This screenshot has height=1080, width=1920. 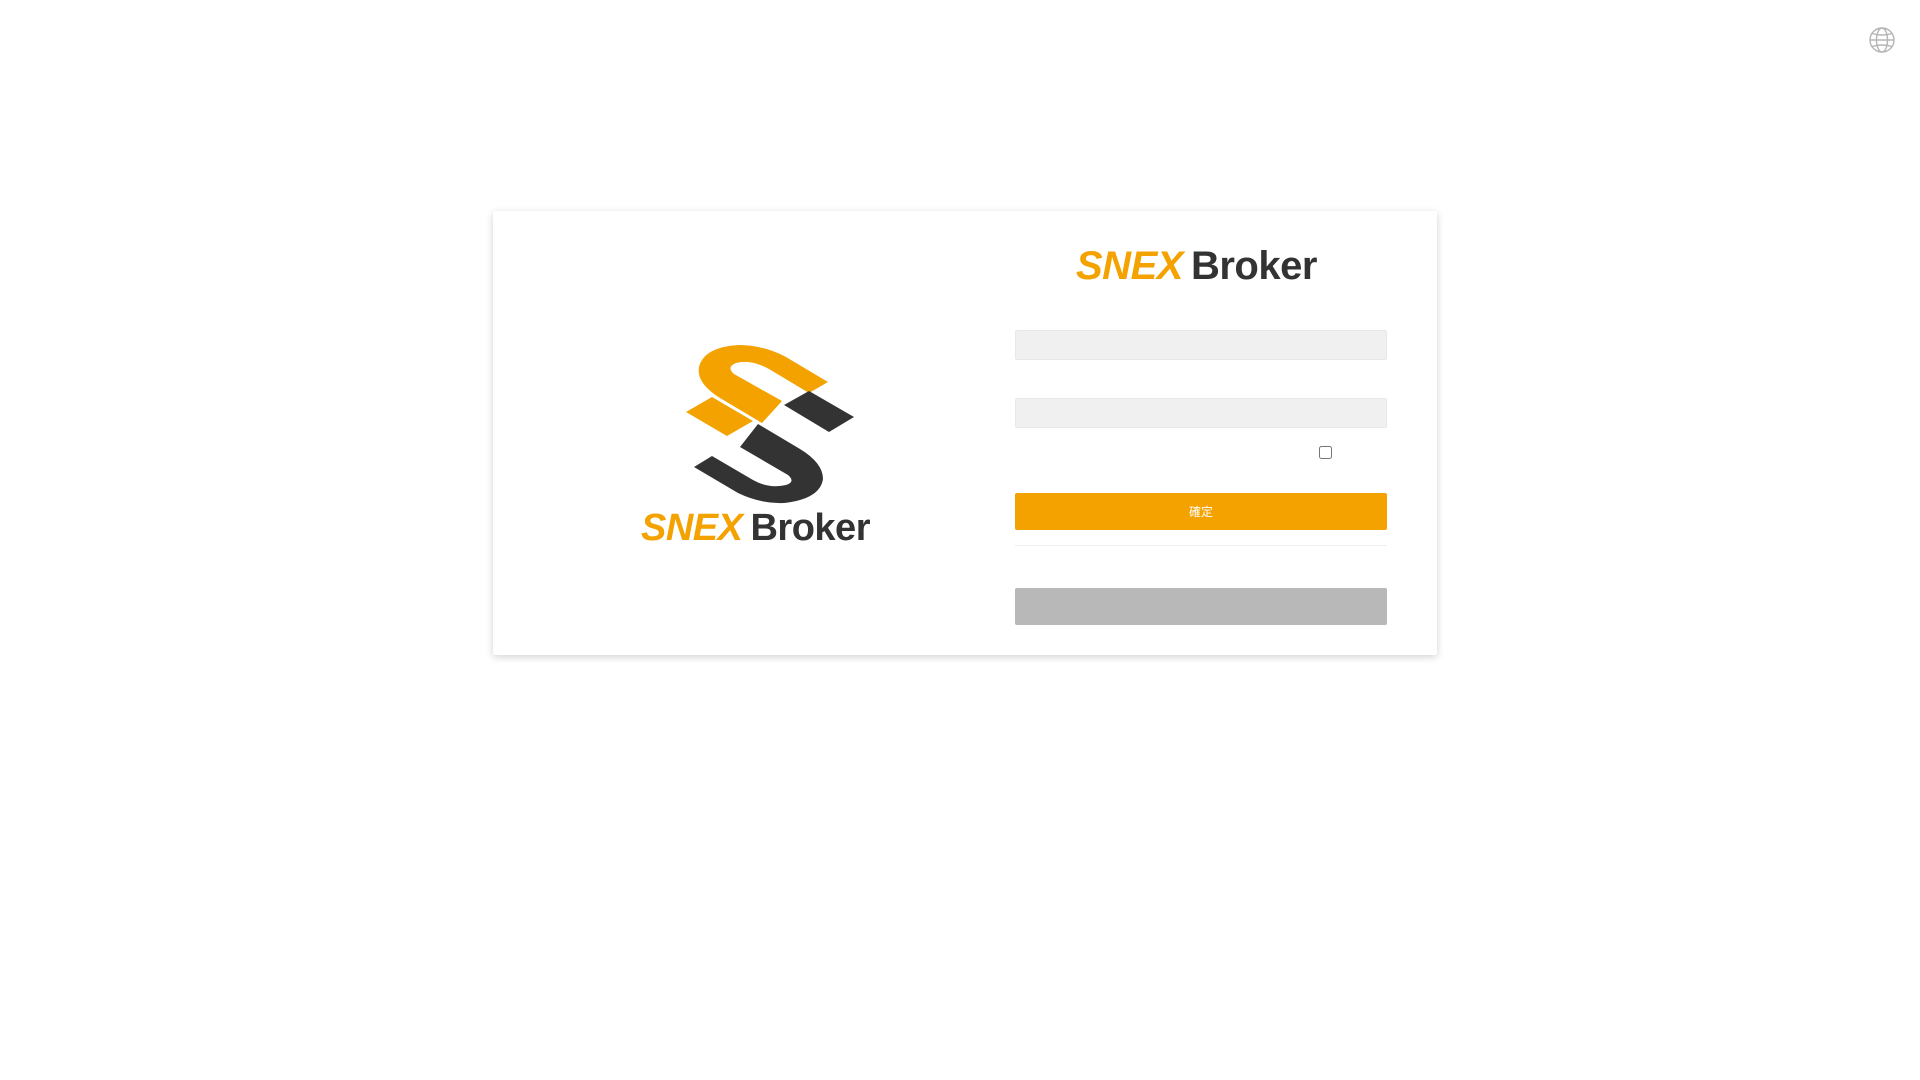 What do you see at coordinates (1201, 606) in the screenshot?
I see `secondary-button` at bounding box center [1201, 606].